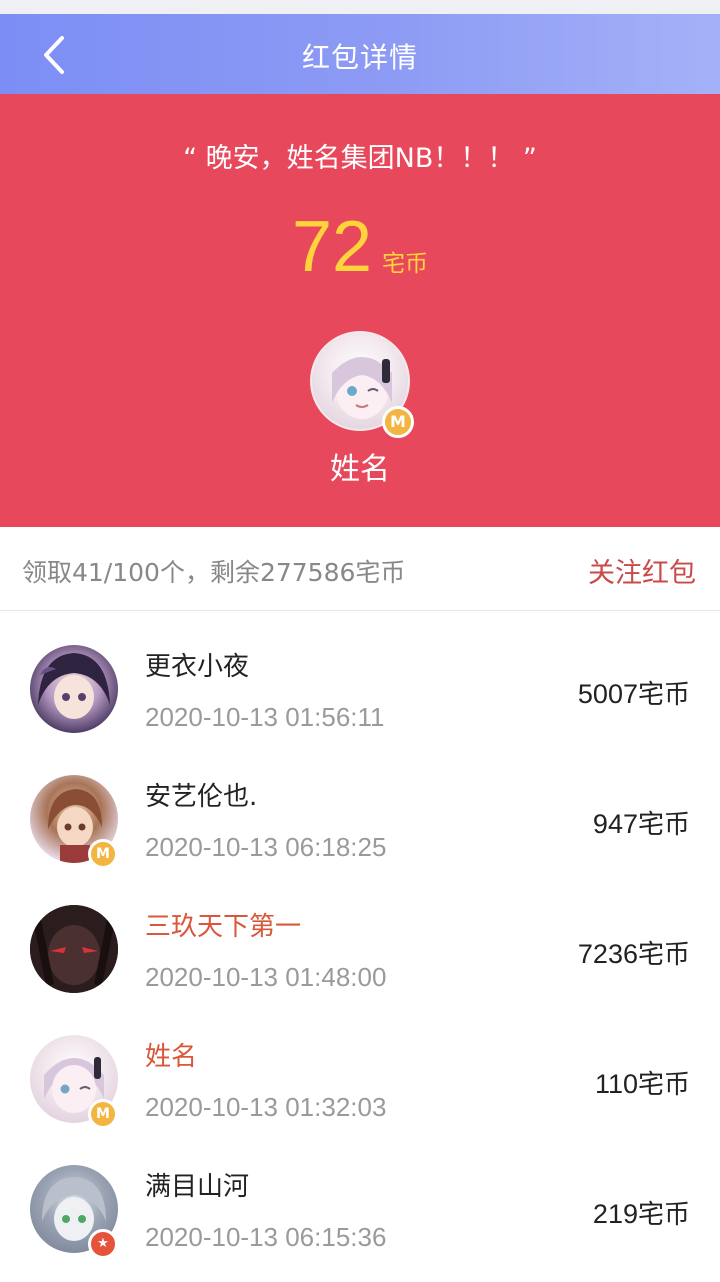 This screenshot has height=1282, width=720. What do you see at coordinates (197, 667) in the screenshot?
I see `record-user-name: 更衣小夜` at bounding box center [197, 667].